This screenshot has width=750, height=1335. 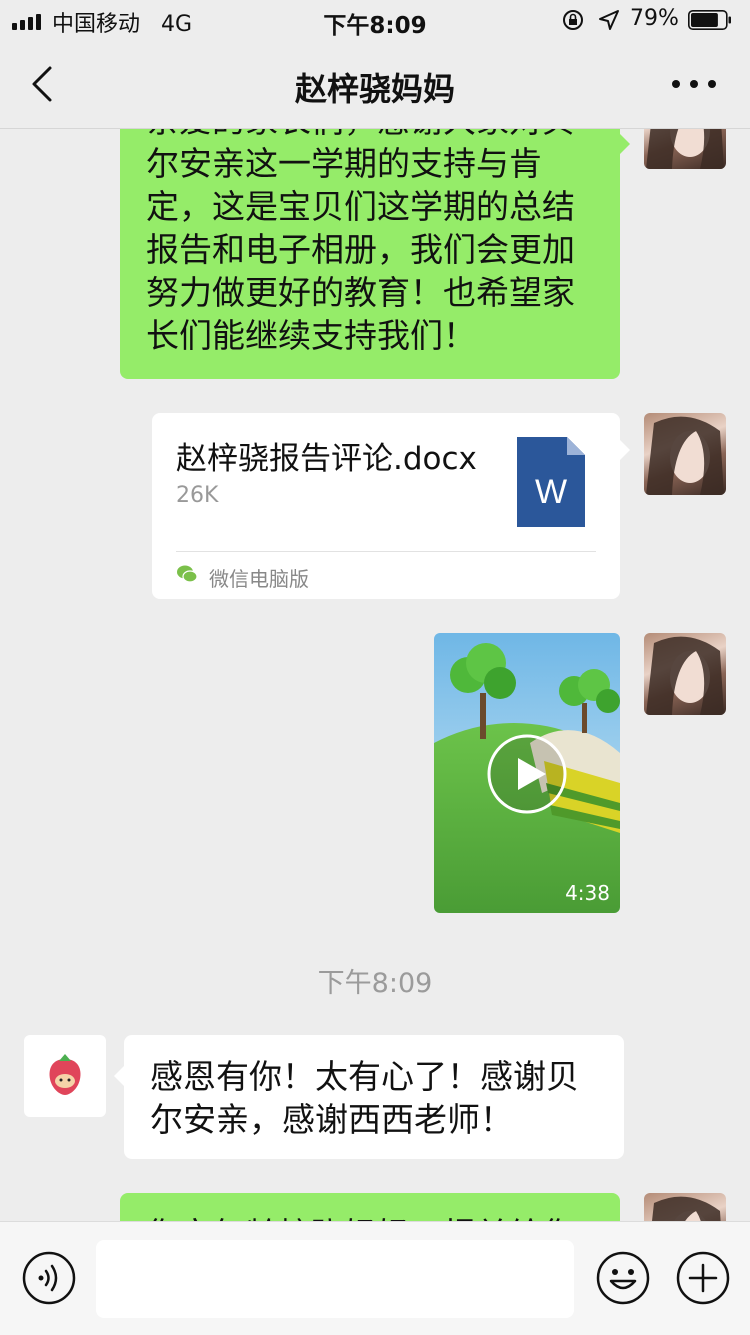 What do you see at coordinates (386, 551) in the screenshot?
I see `divider` at bounding box center [386, 551].